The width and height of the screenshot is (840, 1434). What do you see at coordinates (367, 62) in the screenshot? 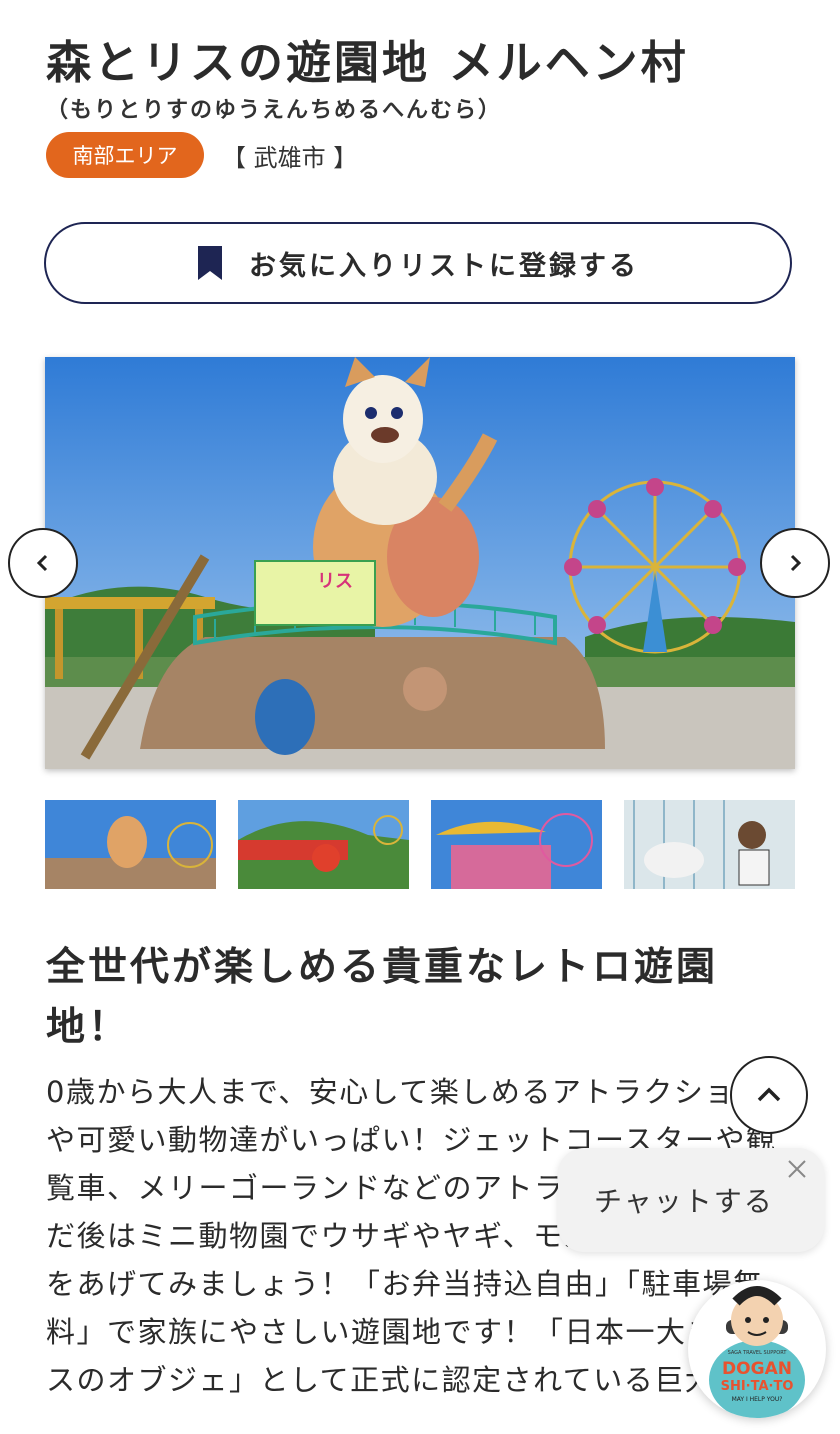
I see `page-title: 森とリスの遊園地 メルヘン村` at bounding box center [367, 62].